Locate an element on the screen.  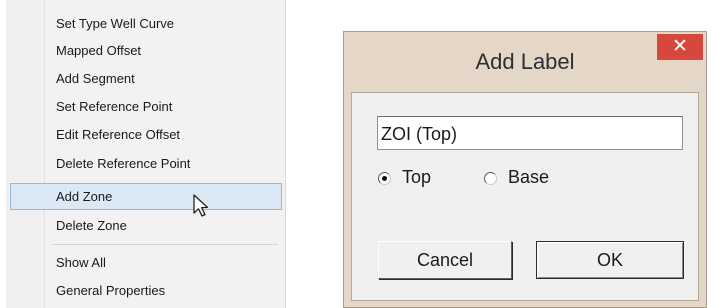
cancel-button: Cancel is located at coordinates (445, 260).